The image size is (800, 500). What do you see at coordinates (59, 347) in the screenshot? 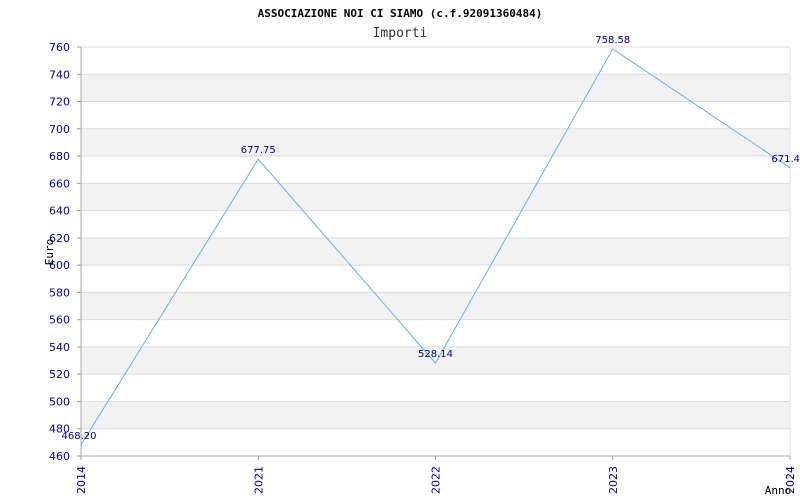
I see `y-tick-label: 540` at bounding box center [59, 347].